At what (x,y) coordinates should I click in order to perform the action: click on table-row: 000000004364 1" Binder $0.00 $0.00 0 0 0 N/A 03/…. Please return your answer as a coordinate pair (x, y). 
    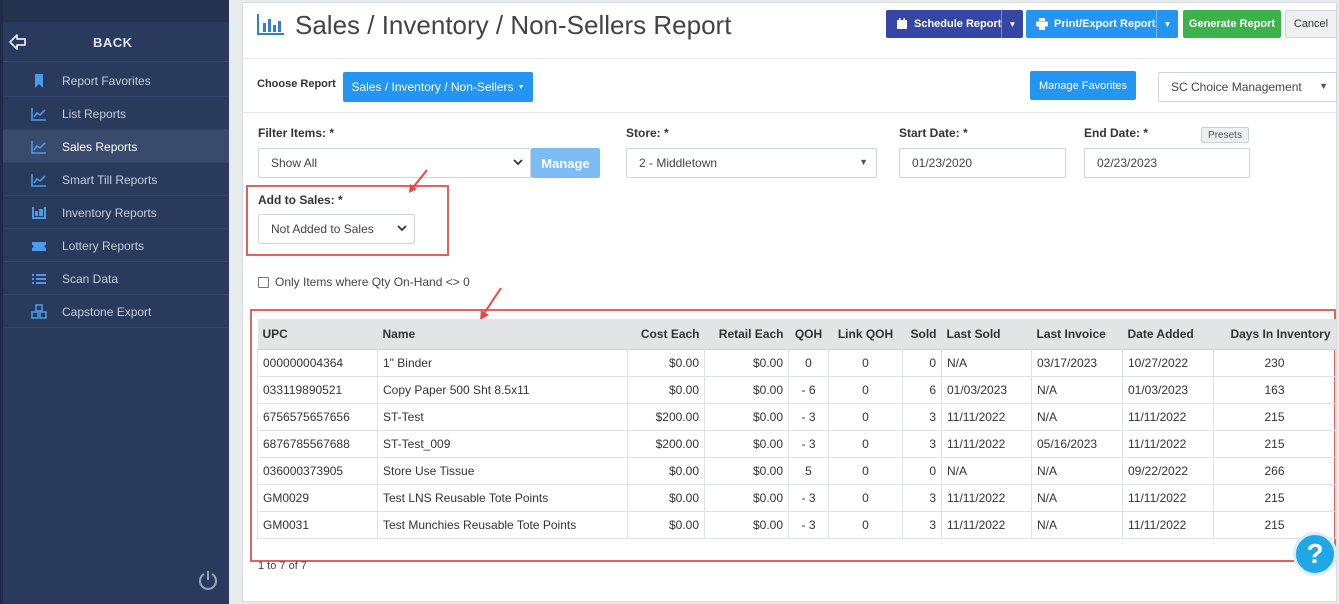
    Looking at the image, I should click on (796, 362).